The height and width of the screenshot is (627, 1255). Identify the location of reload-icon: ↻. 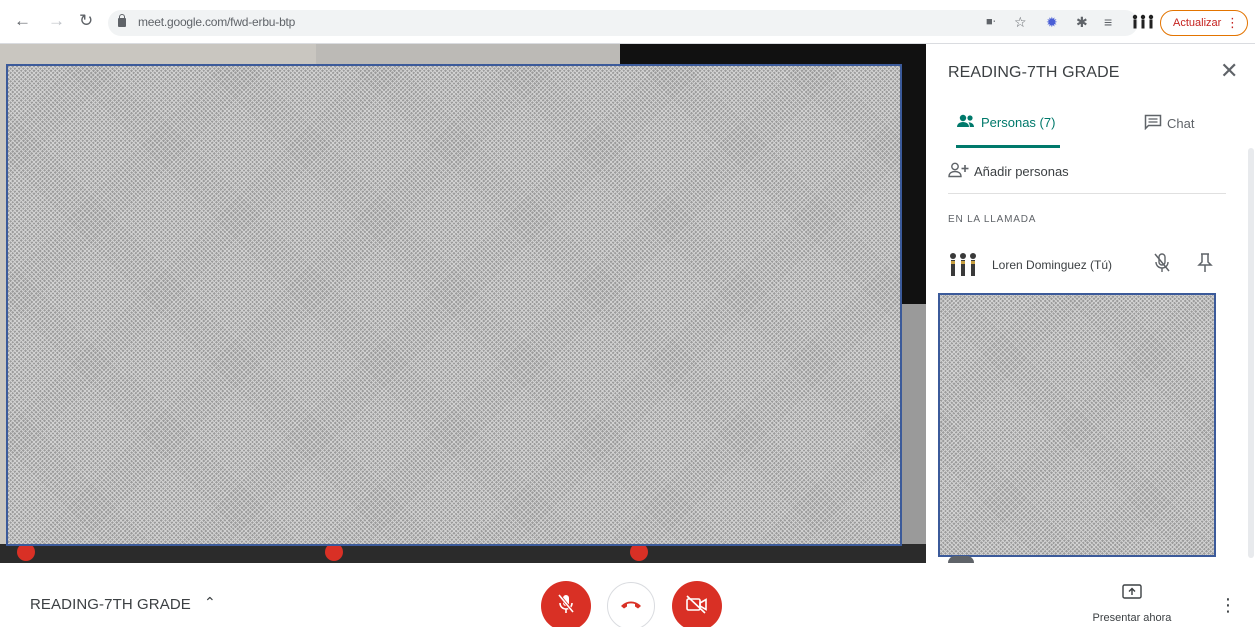
(86, 21).